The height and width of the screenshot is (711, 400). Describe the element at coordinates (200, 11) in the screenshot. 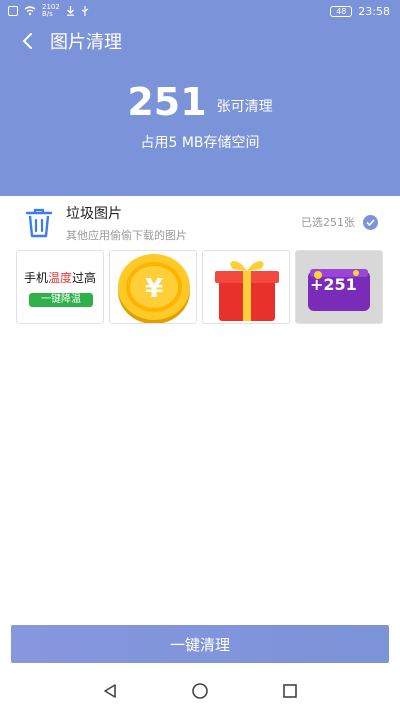

I see `status-bar: 2102 B/s 48 23:58` at that location.